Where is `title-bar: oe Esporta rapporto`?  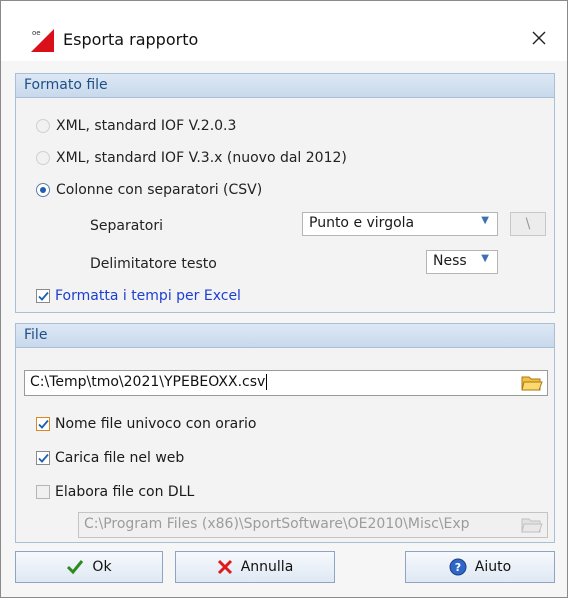 title-bar: oe Esporta rapporto is located at coordinates (284, 31).